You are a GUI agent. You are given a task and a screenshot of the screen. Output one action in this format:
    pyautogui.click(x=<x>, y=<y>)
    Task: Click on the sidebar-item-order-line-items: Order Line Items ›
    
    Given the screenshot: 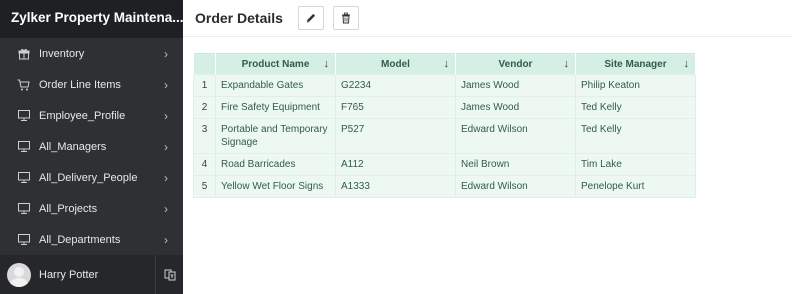 What is the action you would take?
    pyautogui.click(x=91, y=84)
    